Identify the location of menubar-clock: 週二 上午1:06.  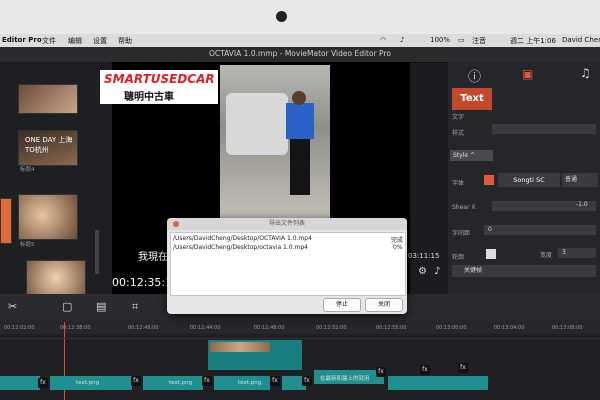
(533, 41).